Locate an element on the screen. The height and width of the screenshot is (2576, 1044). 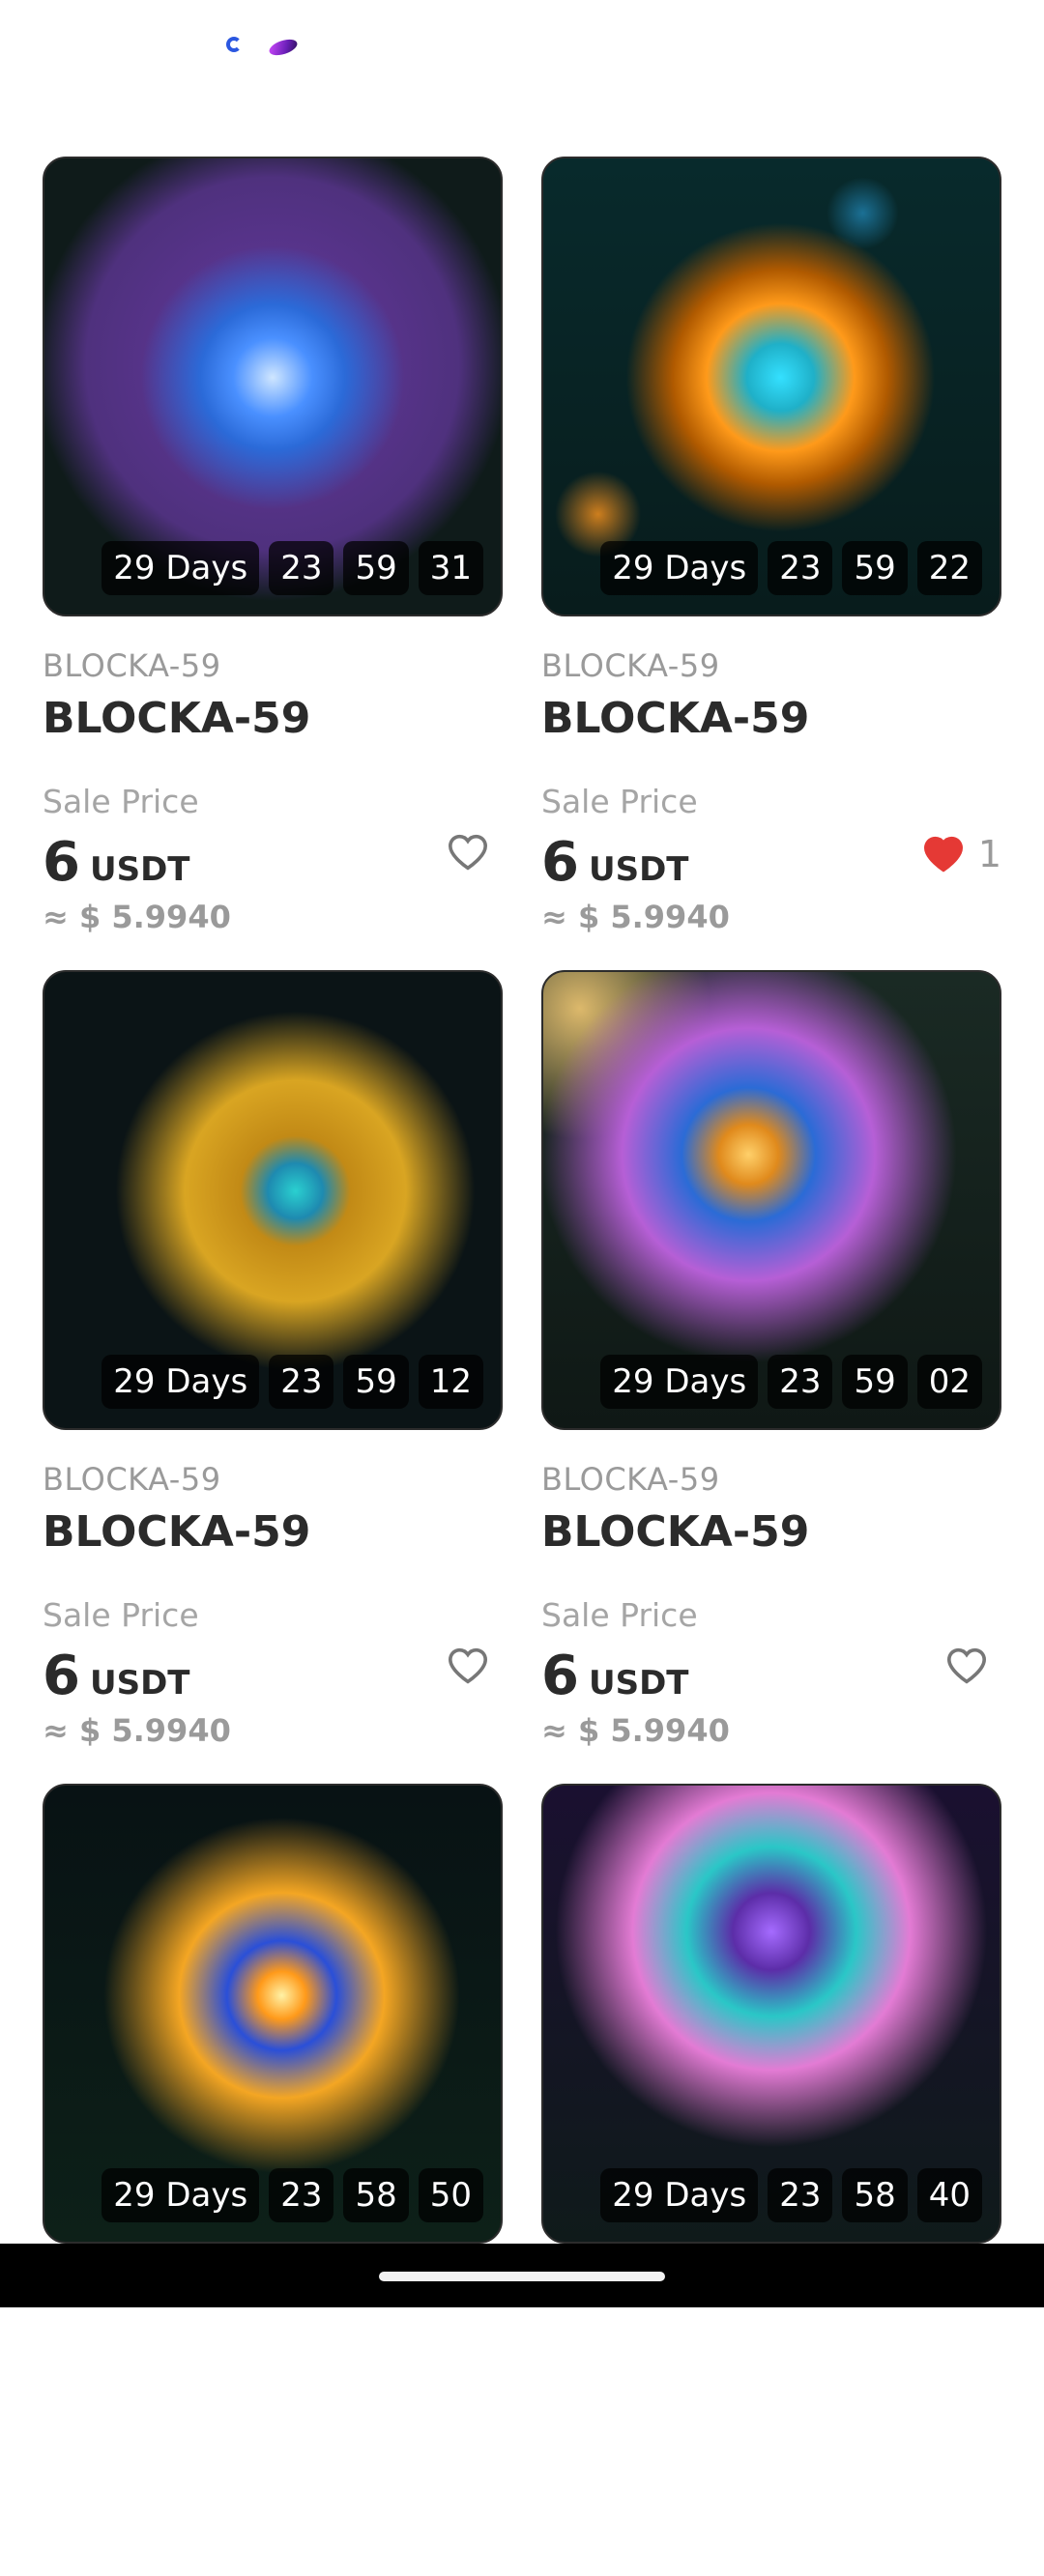
nft-image: 29 Days 23 59 22 is located at coordinates (771, 387).